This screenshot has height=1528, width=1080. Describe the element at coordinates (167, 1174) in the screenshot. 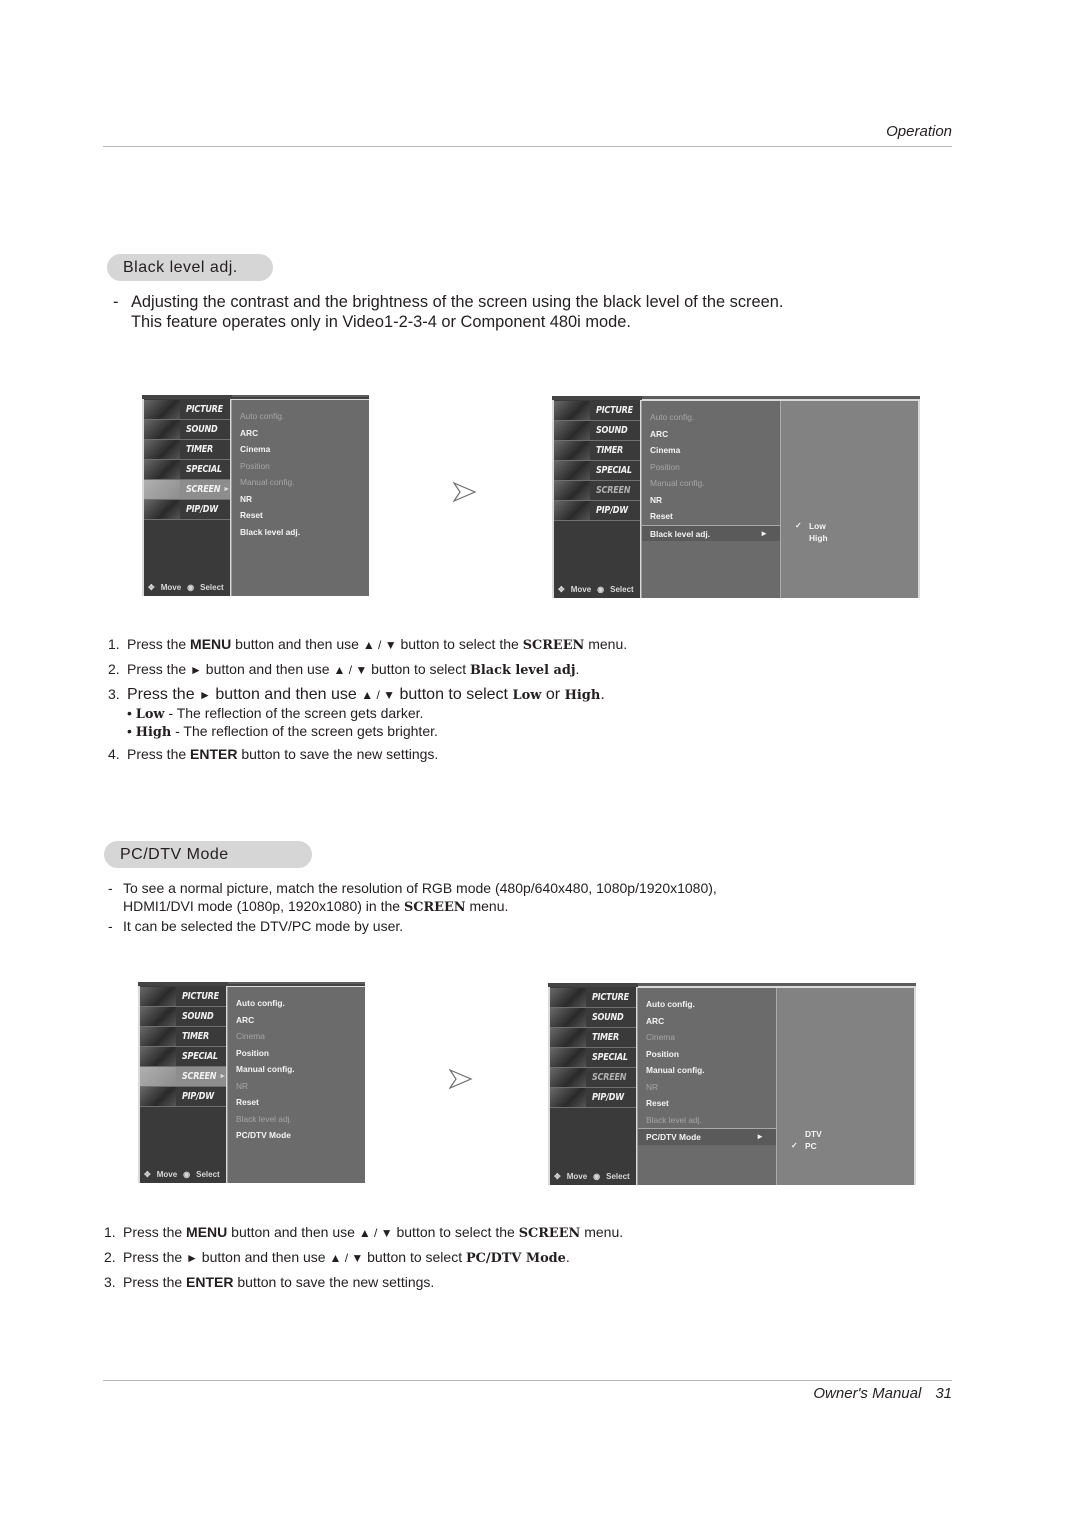

I see `hint-move: Move` at that location.